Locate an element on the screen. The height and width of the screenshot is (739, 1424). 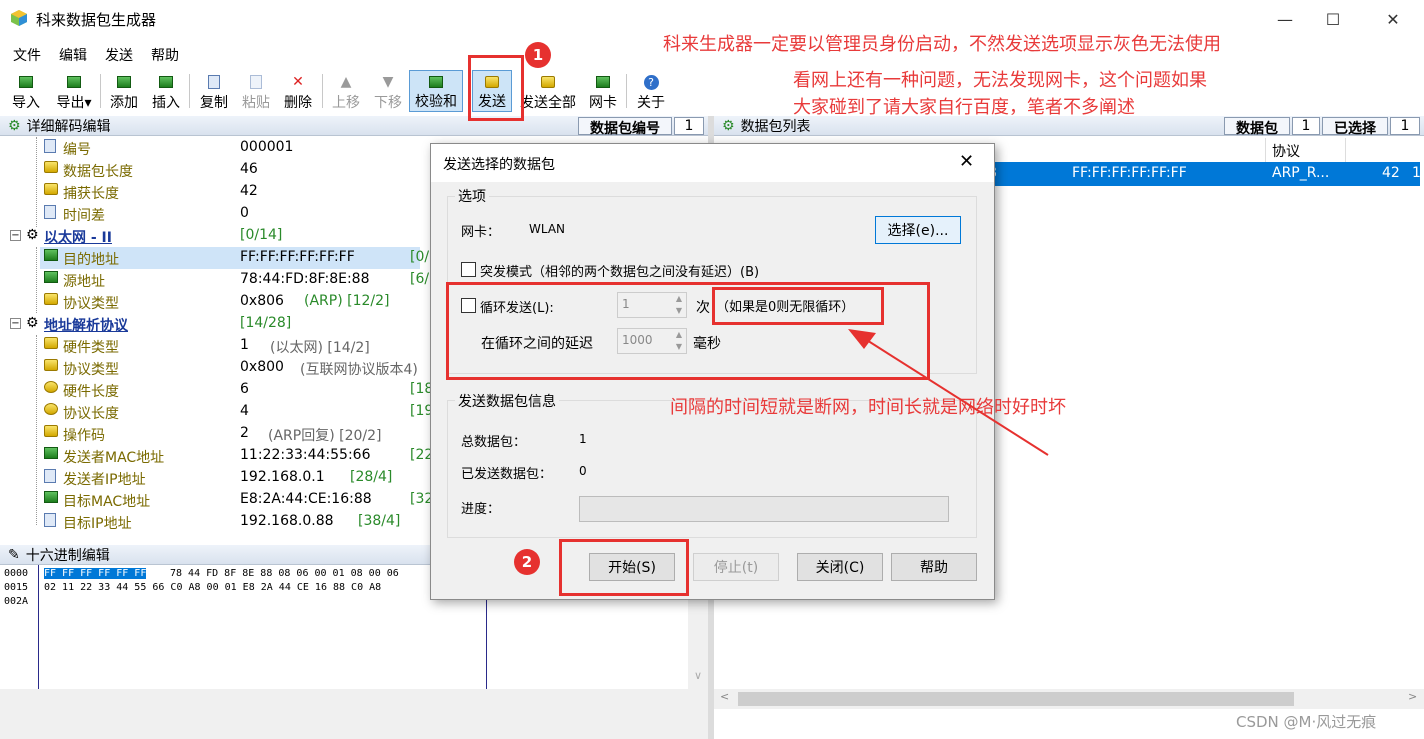
packet-count-label: 数据包 is located at coordinates (1257, 127).